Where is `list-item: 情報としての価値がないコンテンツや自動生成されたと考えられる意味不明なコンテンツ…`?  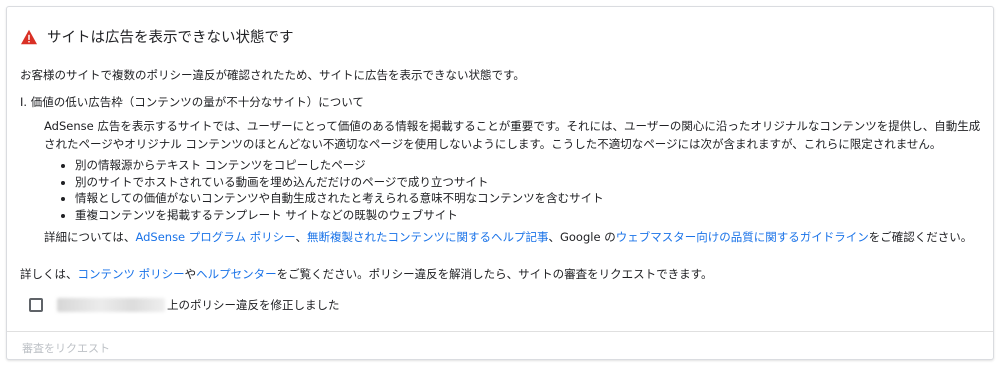 list-item: 情報としての価値がないコンテンツや自動生成されたと考えられる意味不明なコンテンツ… is located at coordinates (332, 198).